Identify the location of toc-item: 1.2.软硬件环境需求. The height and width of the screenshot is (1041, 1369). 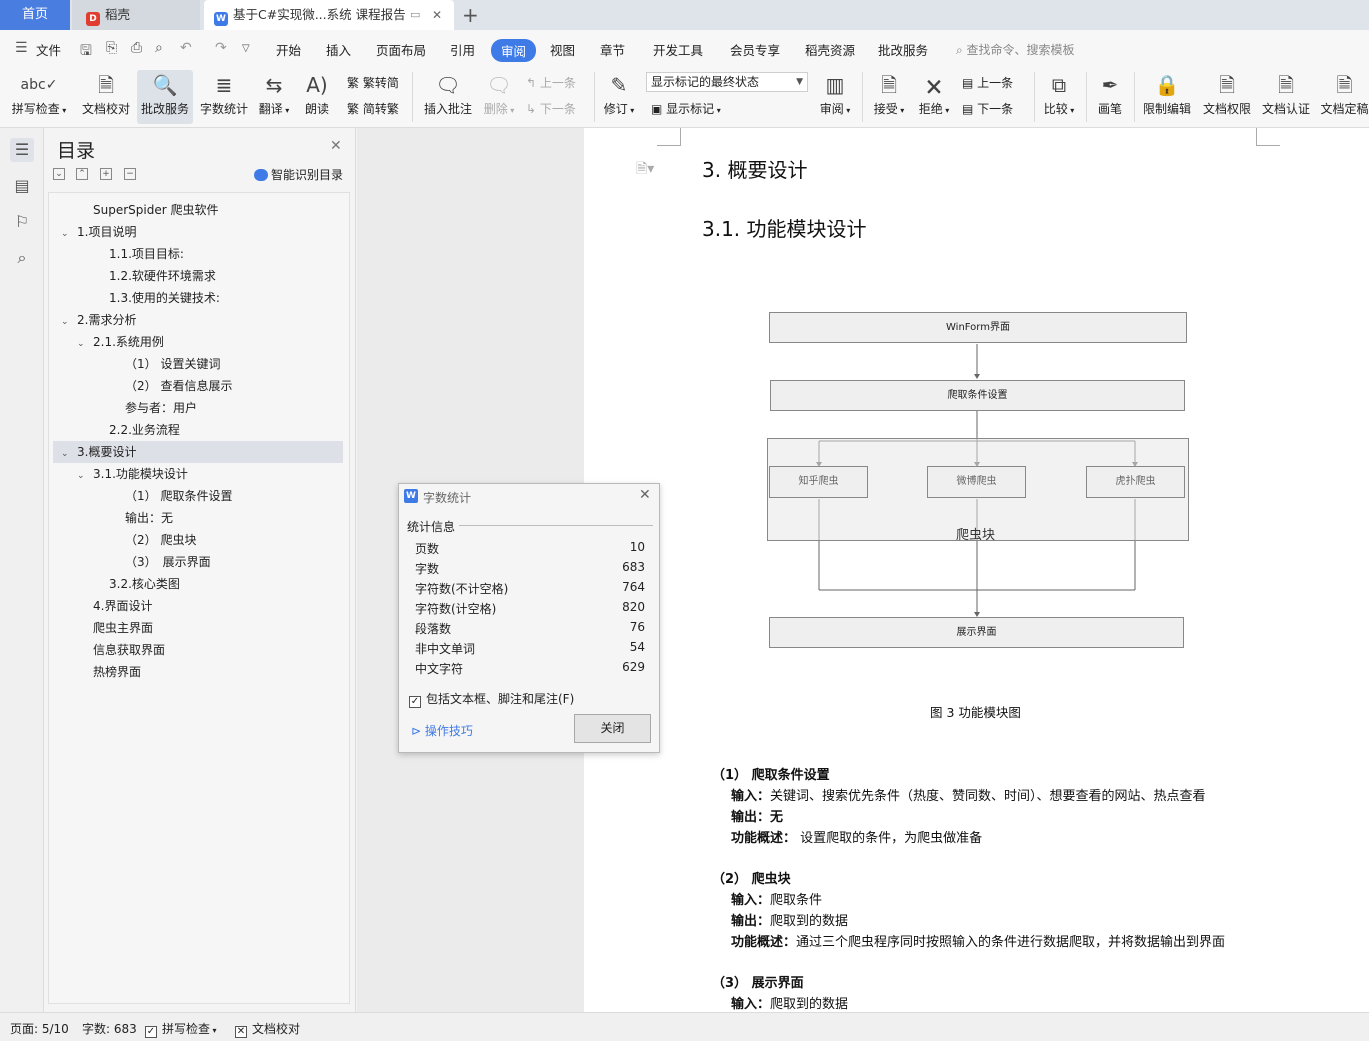
(198, 276).